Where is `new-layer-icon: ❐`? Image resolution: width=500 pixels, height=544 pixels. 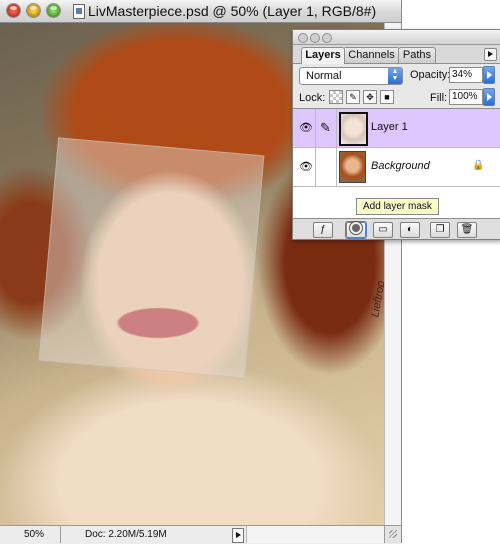
new-layer-icon: ❐ is located at coordinates (440, 230).